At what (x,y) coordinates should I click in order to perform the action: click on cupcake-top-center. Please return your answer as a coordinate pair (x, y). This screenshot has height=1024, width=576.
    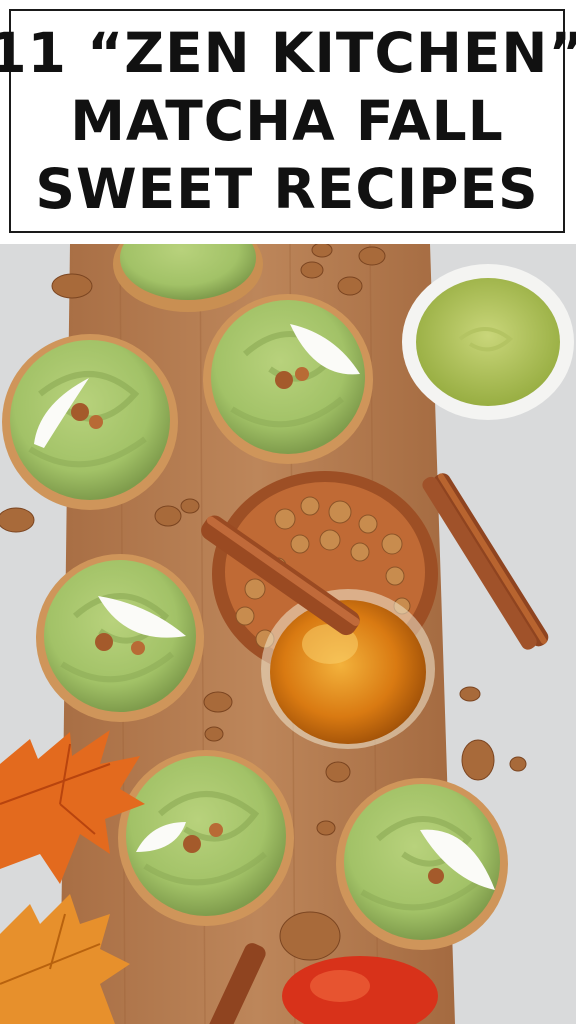
    Looking at the image, I should click on (288, 379).